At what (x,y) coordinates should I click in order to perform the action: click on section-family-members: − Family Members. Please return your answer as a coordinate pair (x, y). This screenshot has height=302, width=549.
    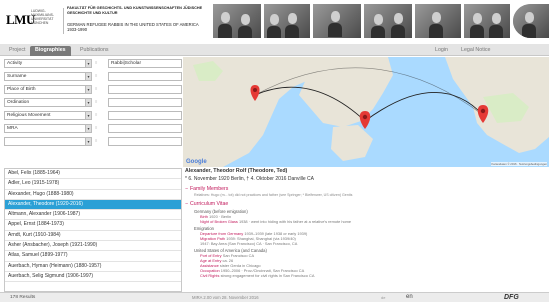
    Looking at the image, I should click on (366, 189).